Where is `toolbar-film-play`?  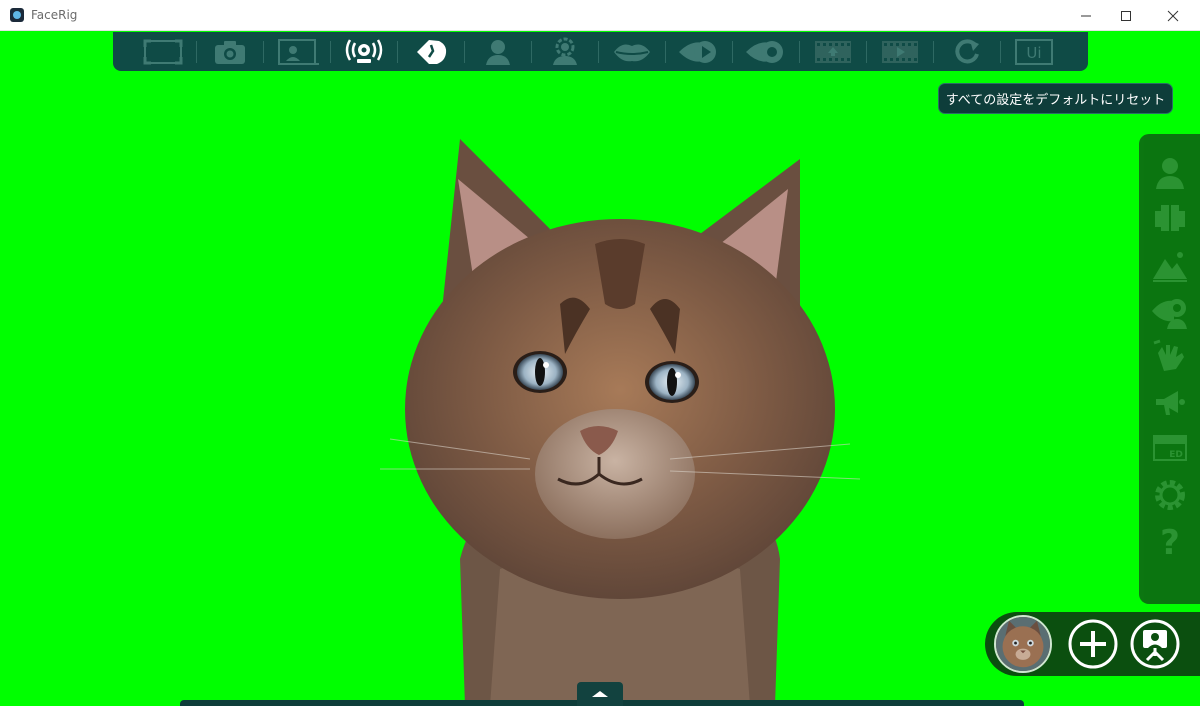
toolbar-film-play is located at coordinates (899, 51).